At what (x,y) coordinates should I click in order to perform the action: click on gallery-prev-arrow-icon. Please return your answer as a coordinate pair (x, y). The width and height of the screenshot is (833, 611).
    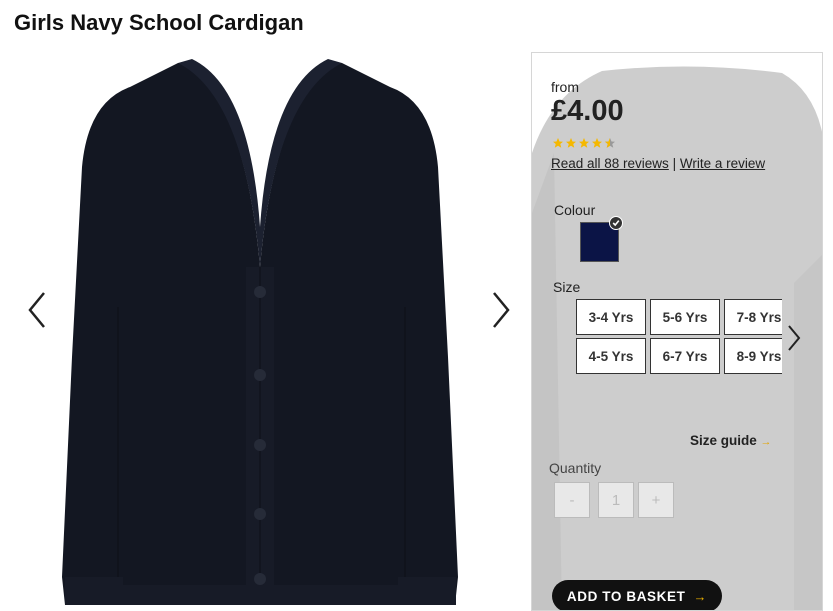
    Looking at the image, I should click on (37, 310).